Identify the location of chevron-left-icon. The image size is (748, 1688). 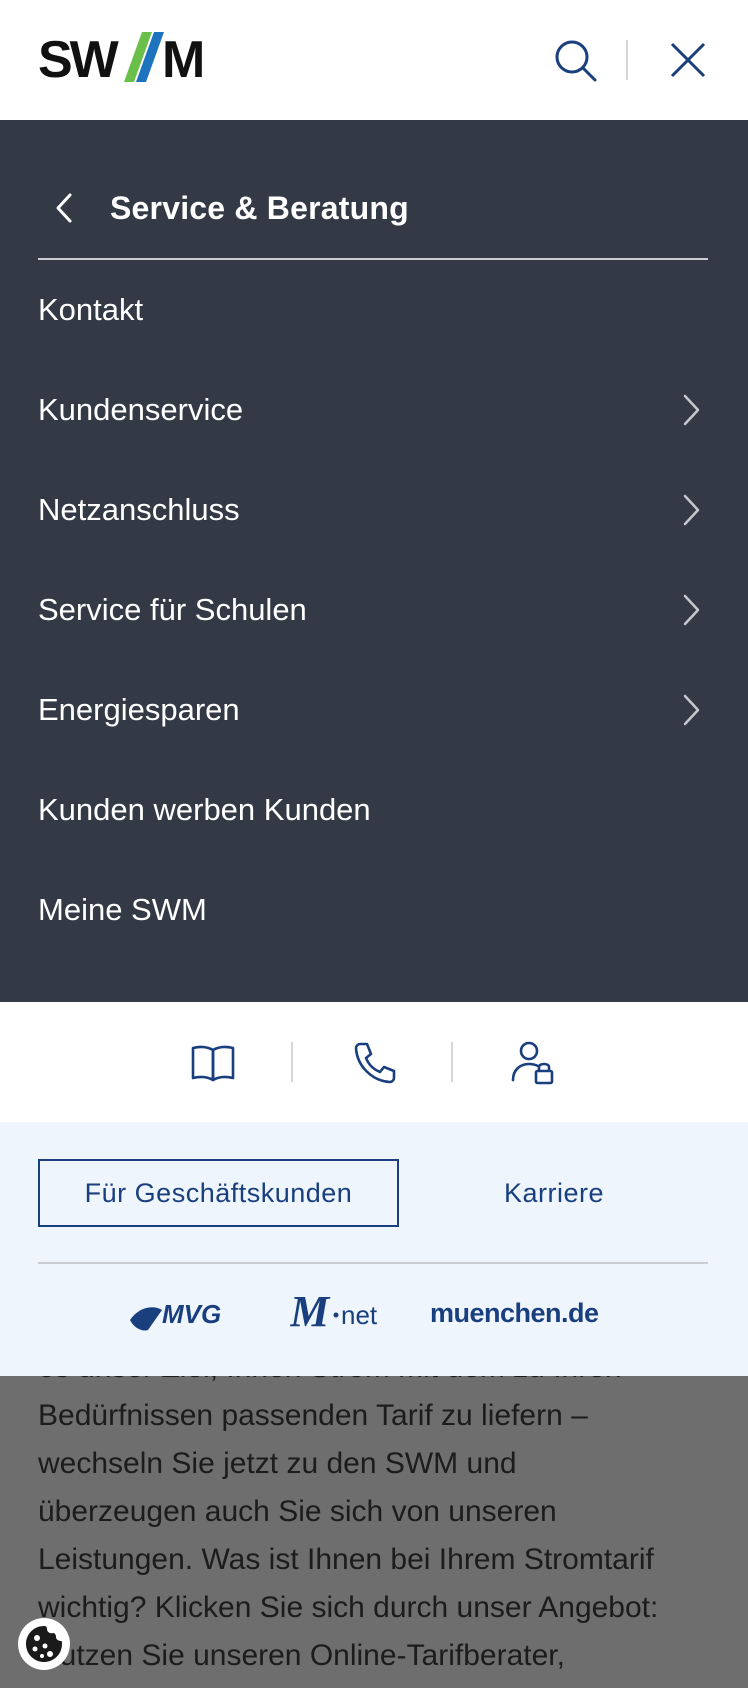
(64, 208).